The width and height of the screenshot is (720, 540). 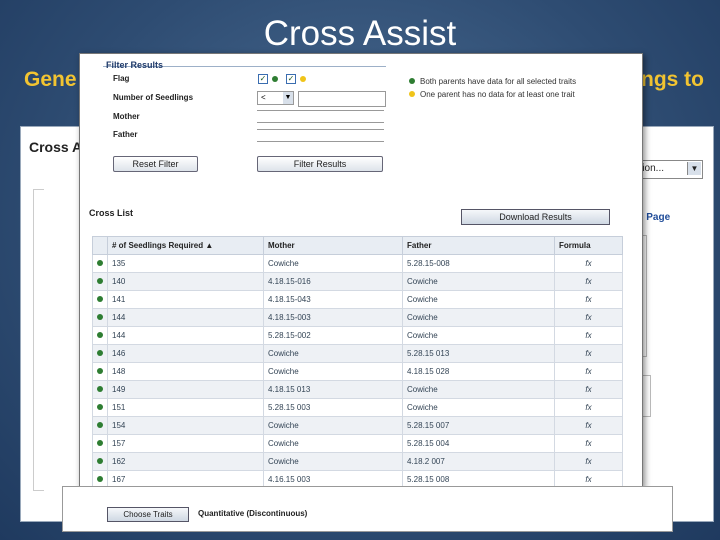 What do you see at coordinates (121, 78) in the screenshot?
I see `flag-label: Flag` at bounding box center [121, 78].